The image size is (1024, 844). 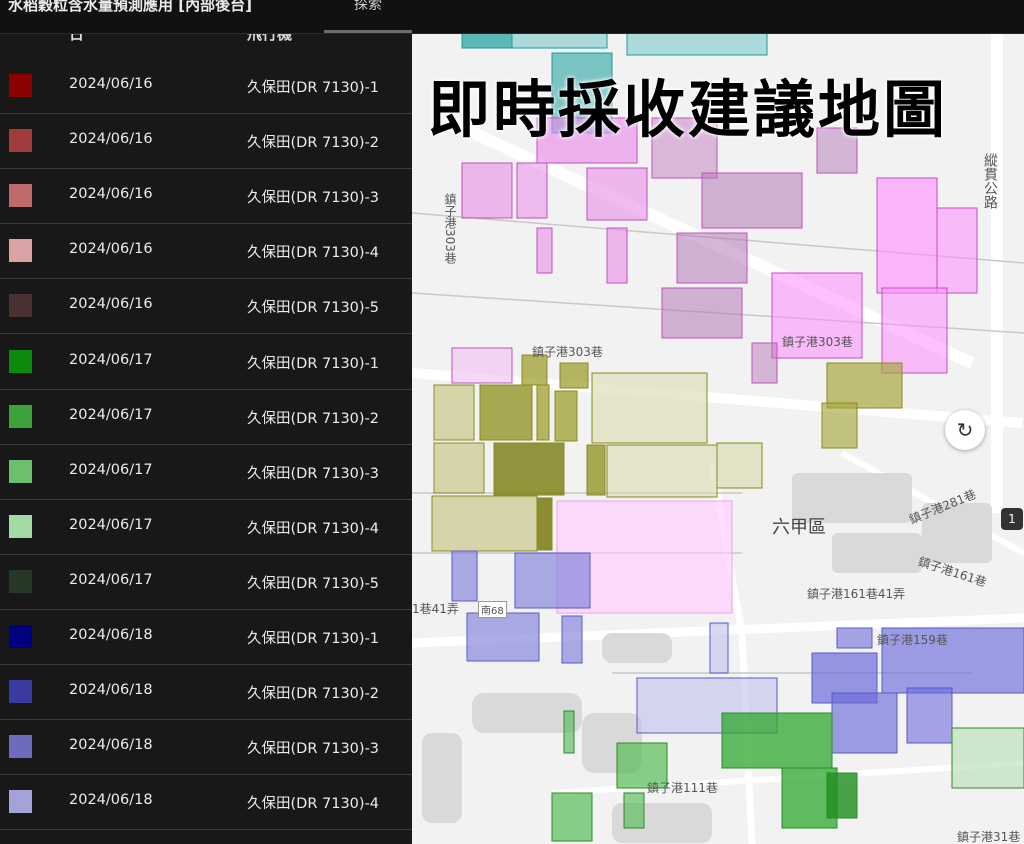 I want to click on table-row: 2024/06/17 久保田(DR 7130)-4, so click(x=206, y=527).